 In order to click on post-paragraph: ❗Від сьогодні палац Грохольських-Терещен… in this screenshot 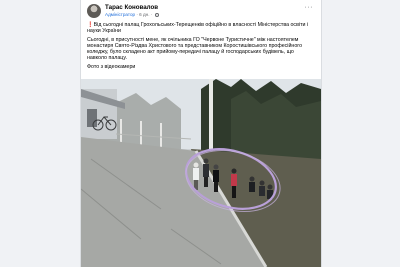, I will do `click(201, 28)`.